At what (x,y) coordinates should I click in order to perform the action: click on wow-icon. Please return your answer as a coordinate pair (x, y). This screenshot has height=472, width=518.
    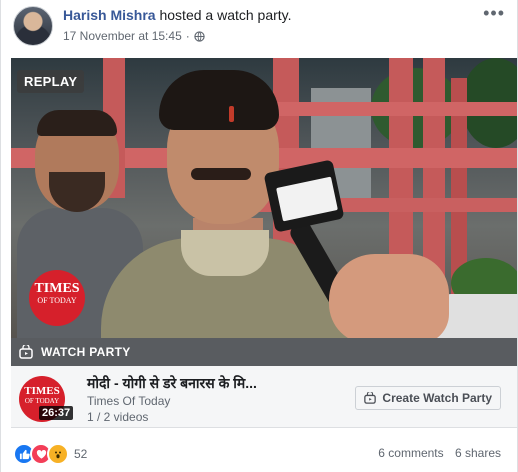
    Looking at the image, I should click on (58, 454).